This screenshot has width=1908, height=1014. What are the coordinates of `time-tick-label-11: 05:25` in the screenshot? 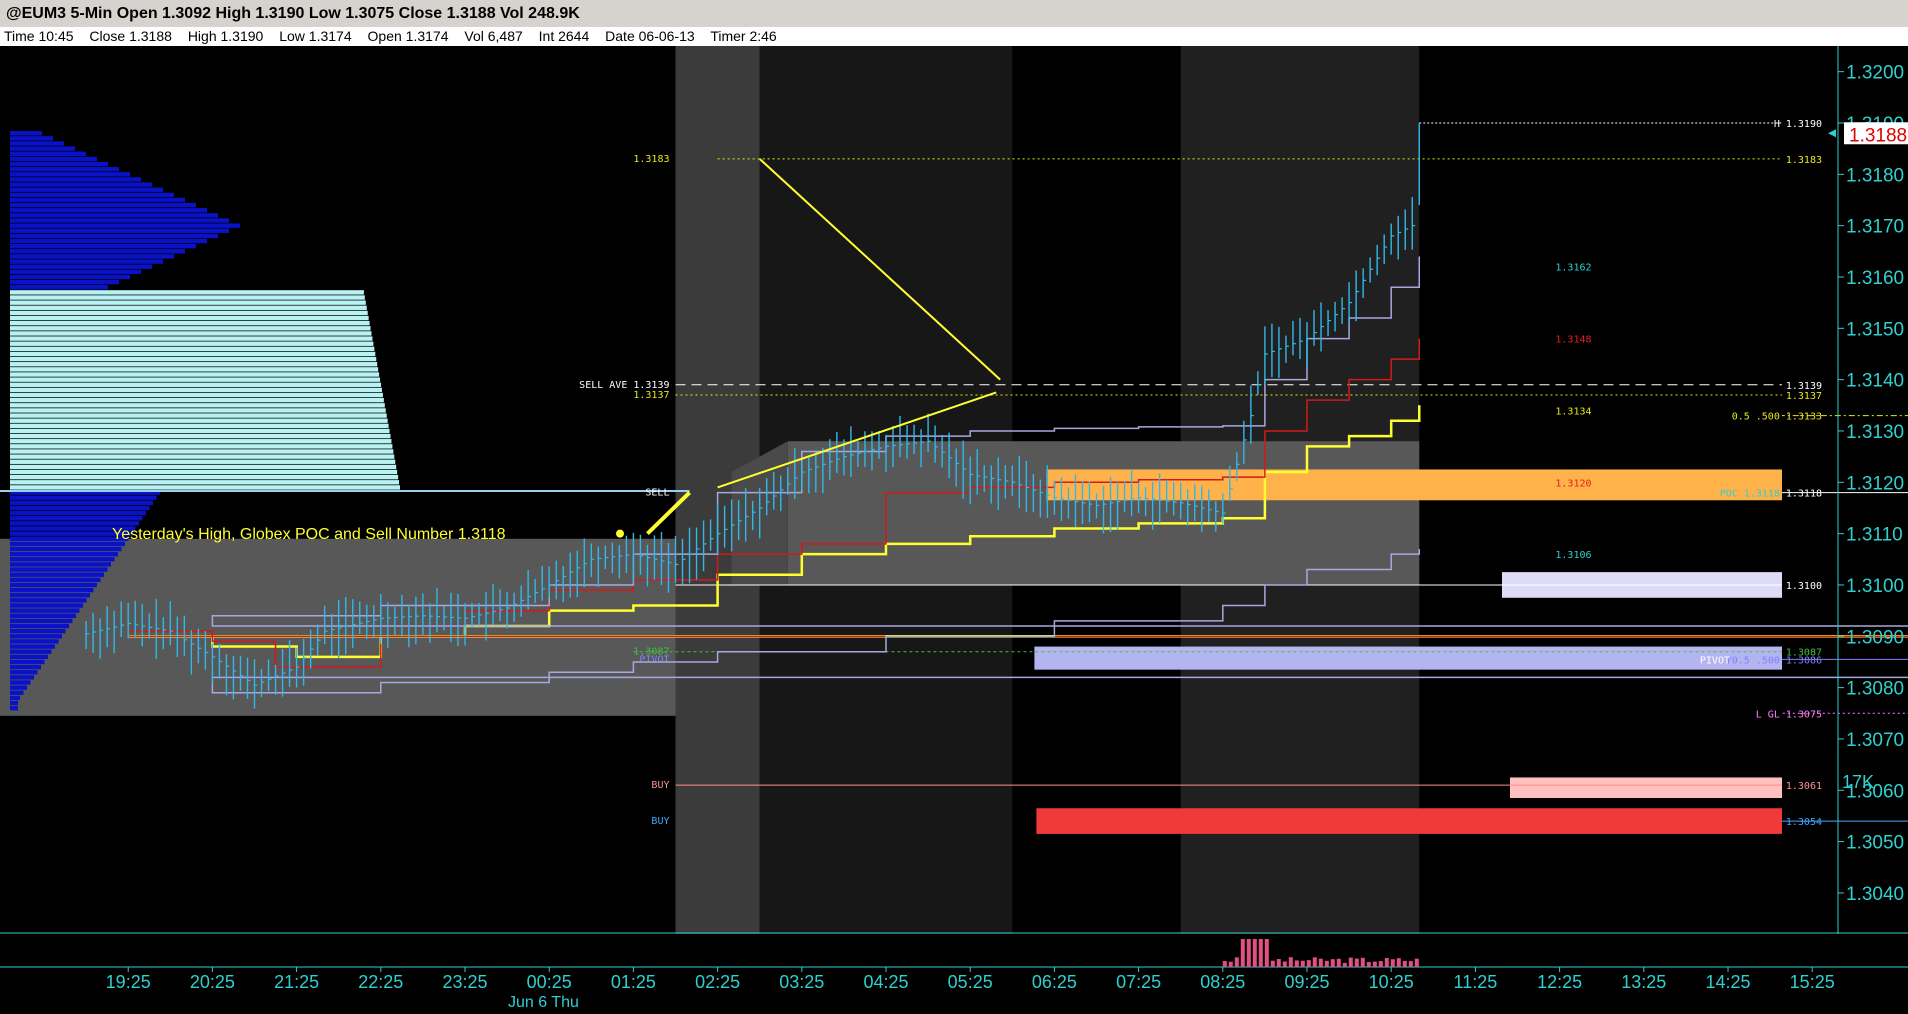 It's located at (970, 982).